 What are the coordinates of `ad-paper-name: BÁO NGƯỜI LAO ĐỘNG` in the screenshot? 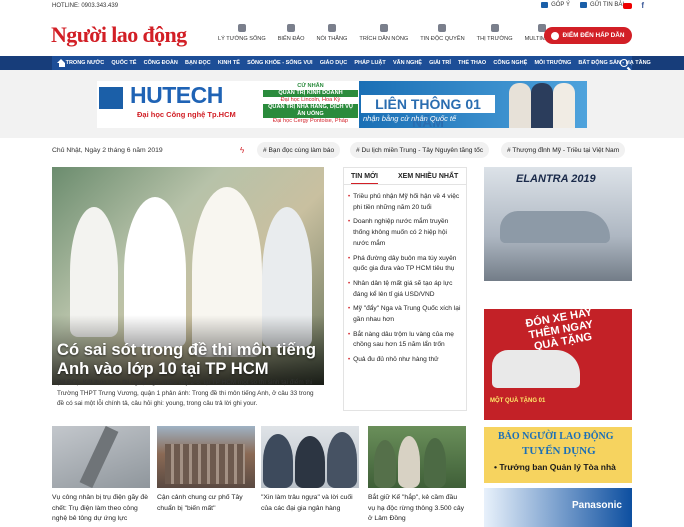 It's located at (556, 436).